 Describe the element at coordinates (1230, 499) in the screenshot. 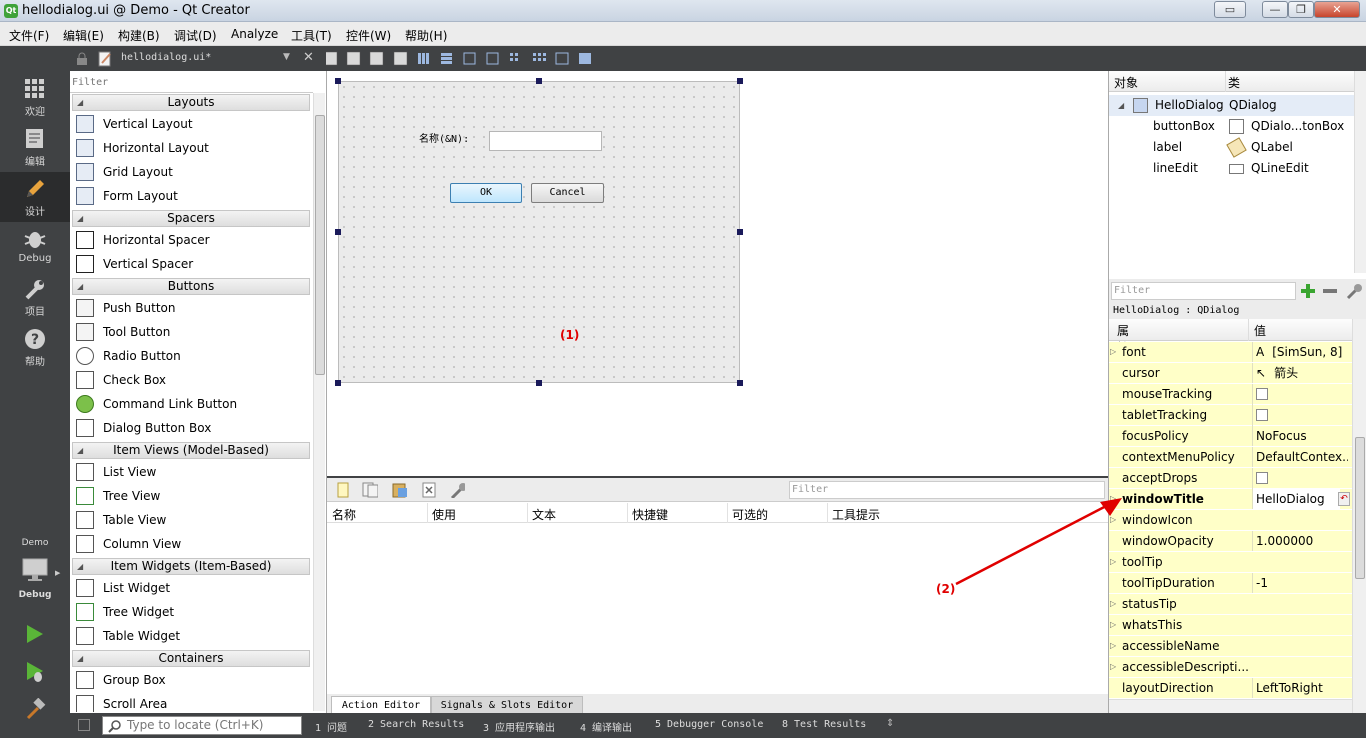

I see `property-row-windowtitle: ▷ windowTitle HelloDialog ↶` at that location.